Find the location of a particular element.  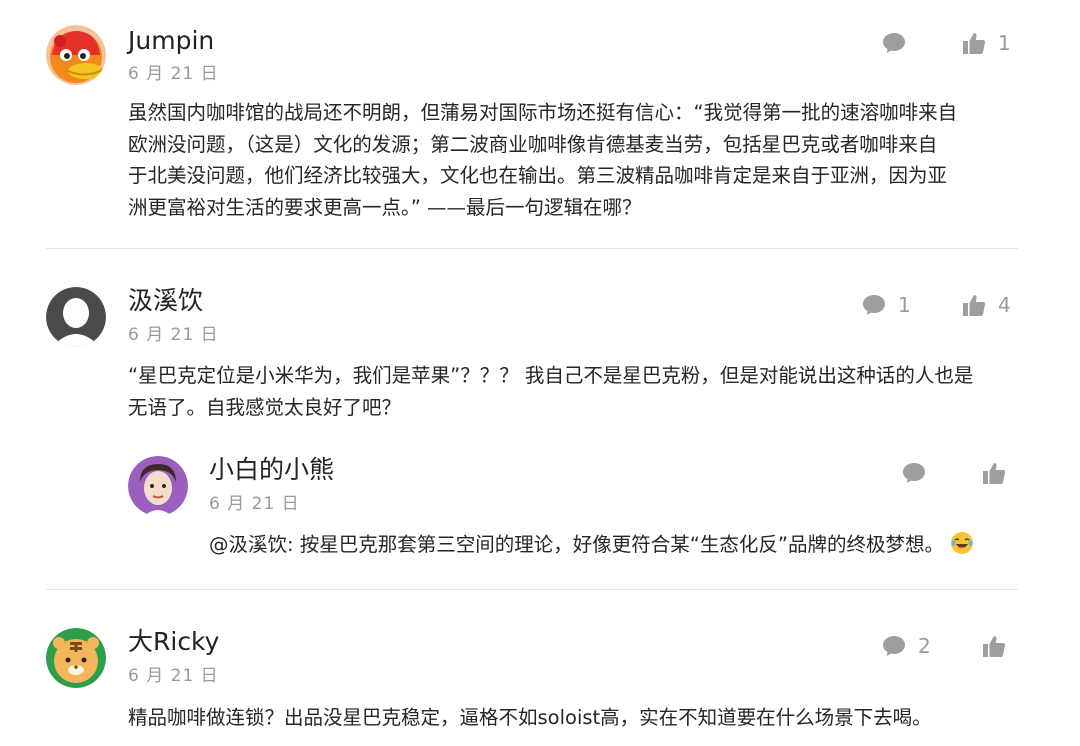

reply-button: 2 is located at coordinates (906, 646).